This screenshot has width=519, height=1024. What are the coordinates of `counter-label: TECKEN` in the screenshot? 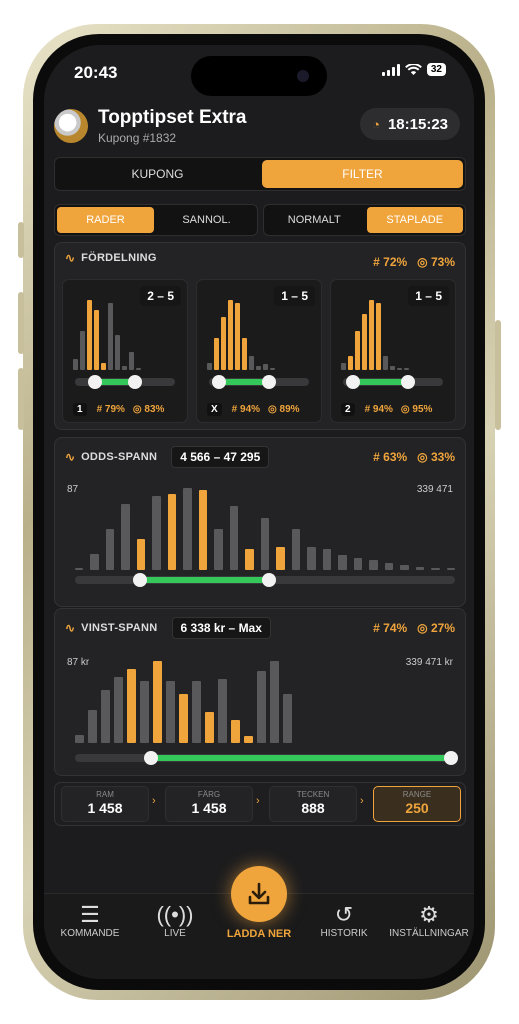 It's located at (313, 794).